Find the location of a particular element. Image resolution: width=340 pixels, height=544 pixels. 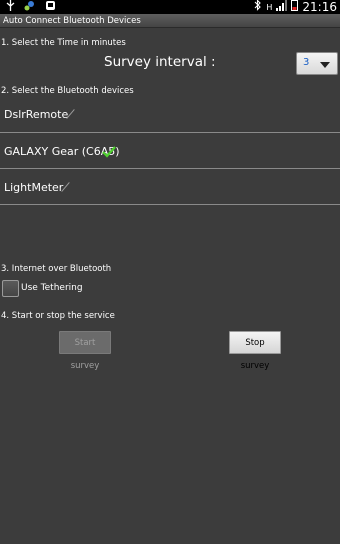

spinner-value: 3 is located at coordinates (306, 62).